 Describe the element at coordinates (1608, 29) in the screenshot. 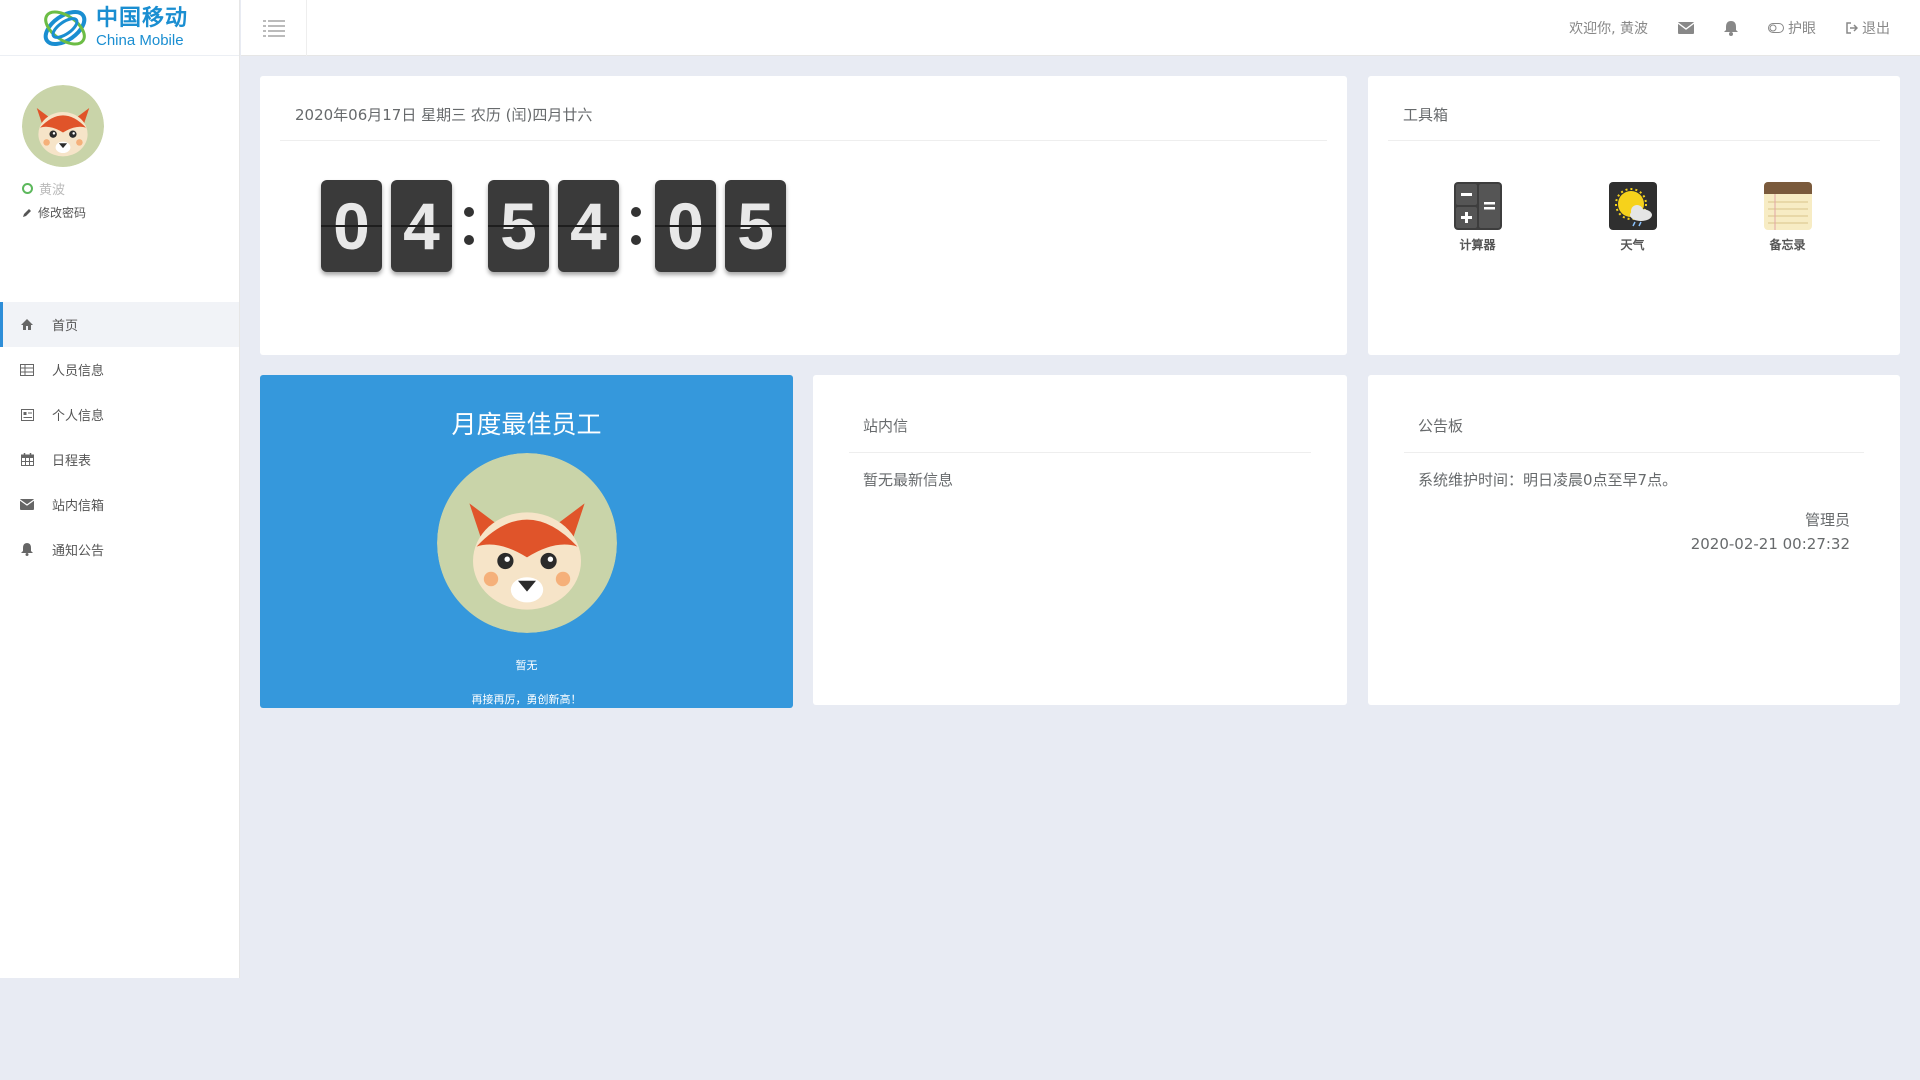

I see `welcome-text: 欢迎你, 黄波` at that location.